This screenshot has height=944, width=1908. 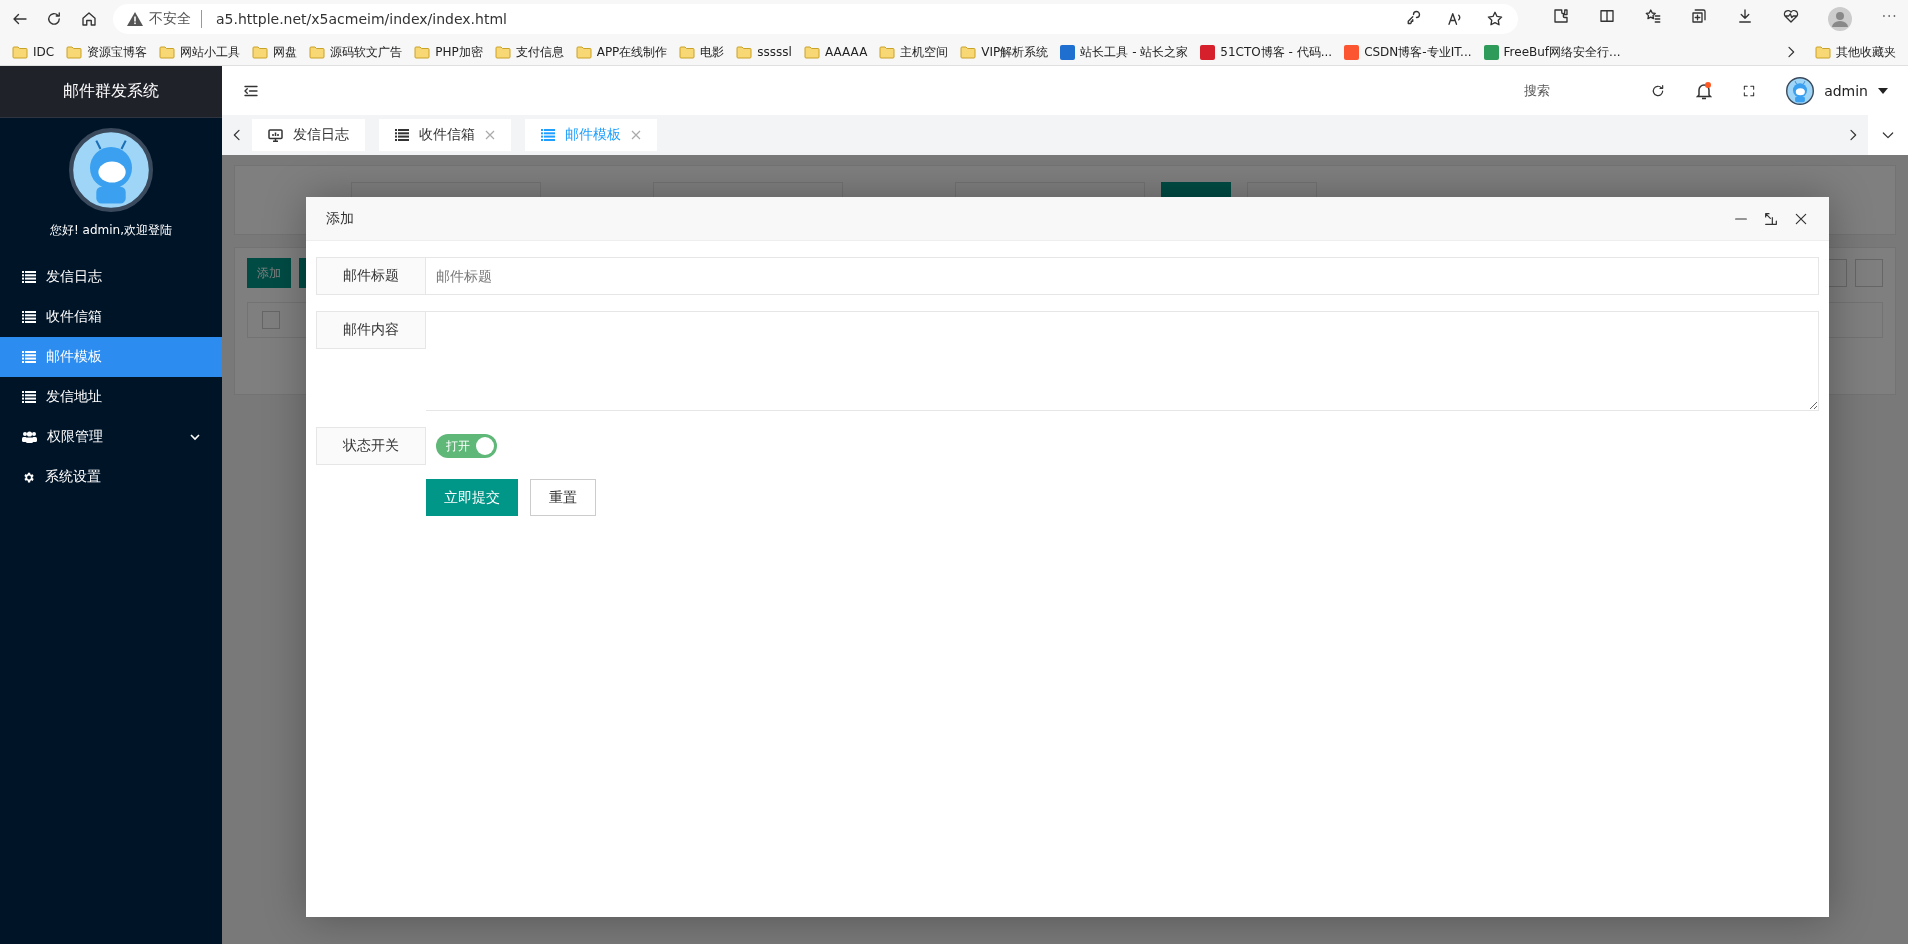 I want to click on split-screen-icon, so click(x=1607, y=16).